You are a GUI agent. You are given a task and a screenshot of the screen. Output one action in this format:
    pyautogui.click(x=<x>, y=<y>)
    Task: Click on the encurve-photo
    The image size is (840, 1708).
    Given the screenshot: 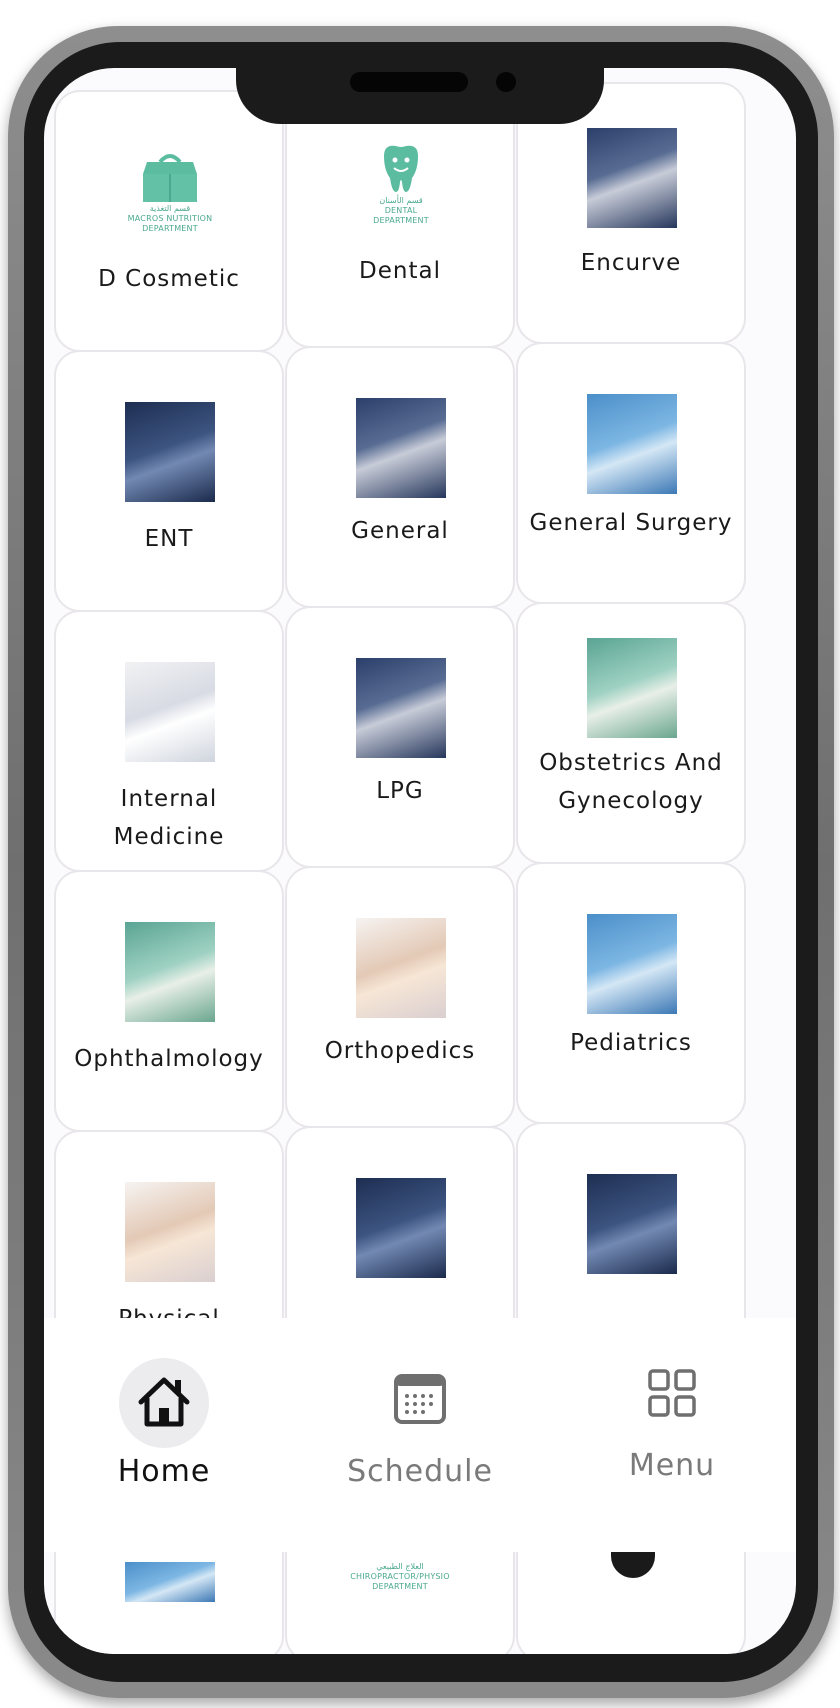 What is the action you would take?
    pyautogui.click(x=632, y=178)
    